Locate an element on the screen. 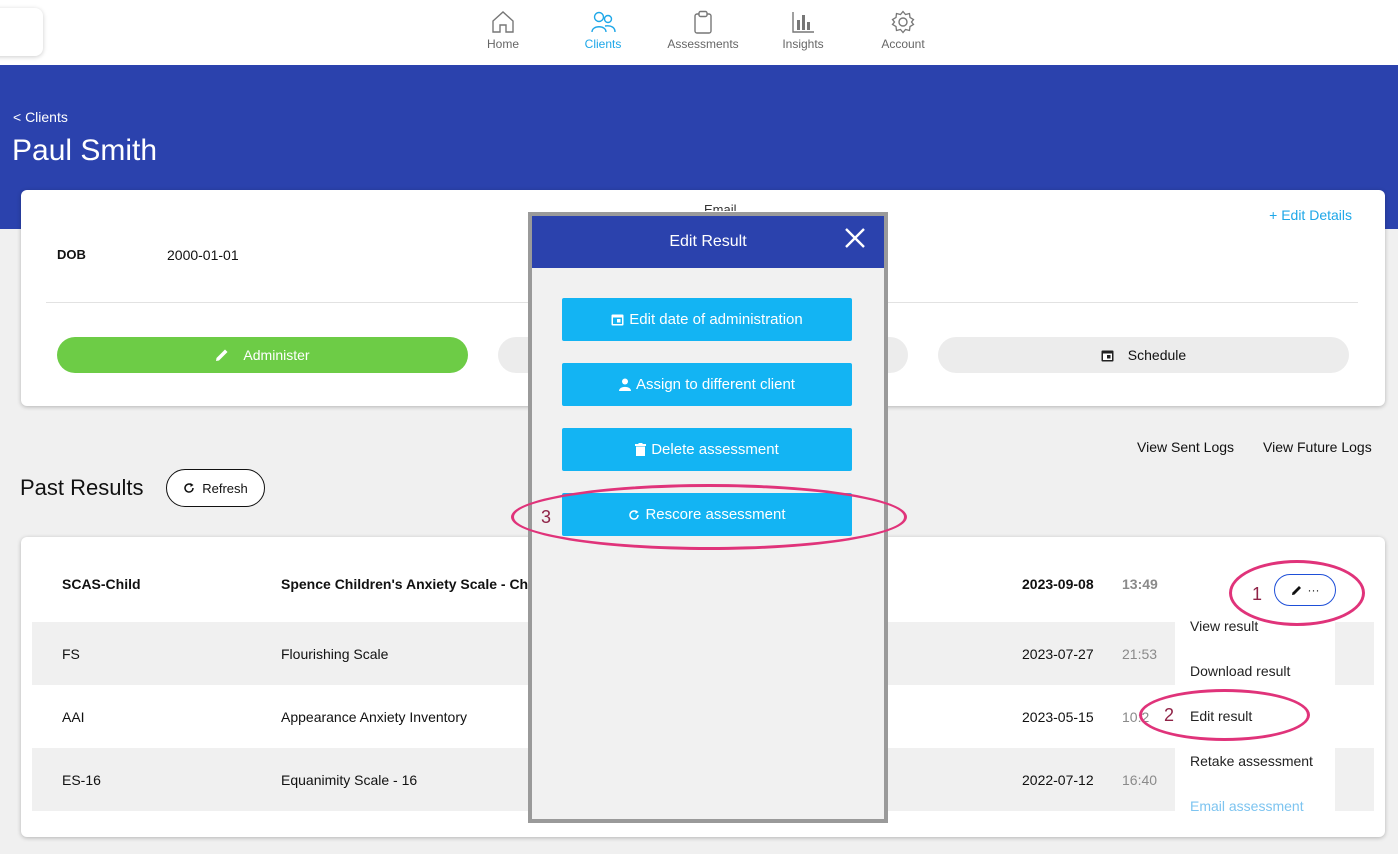 The image size is (1398, 854). administer-label: Administer is located at coordinates (276, 355).